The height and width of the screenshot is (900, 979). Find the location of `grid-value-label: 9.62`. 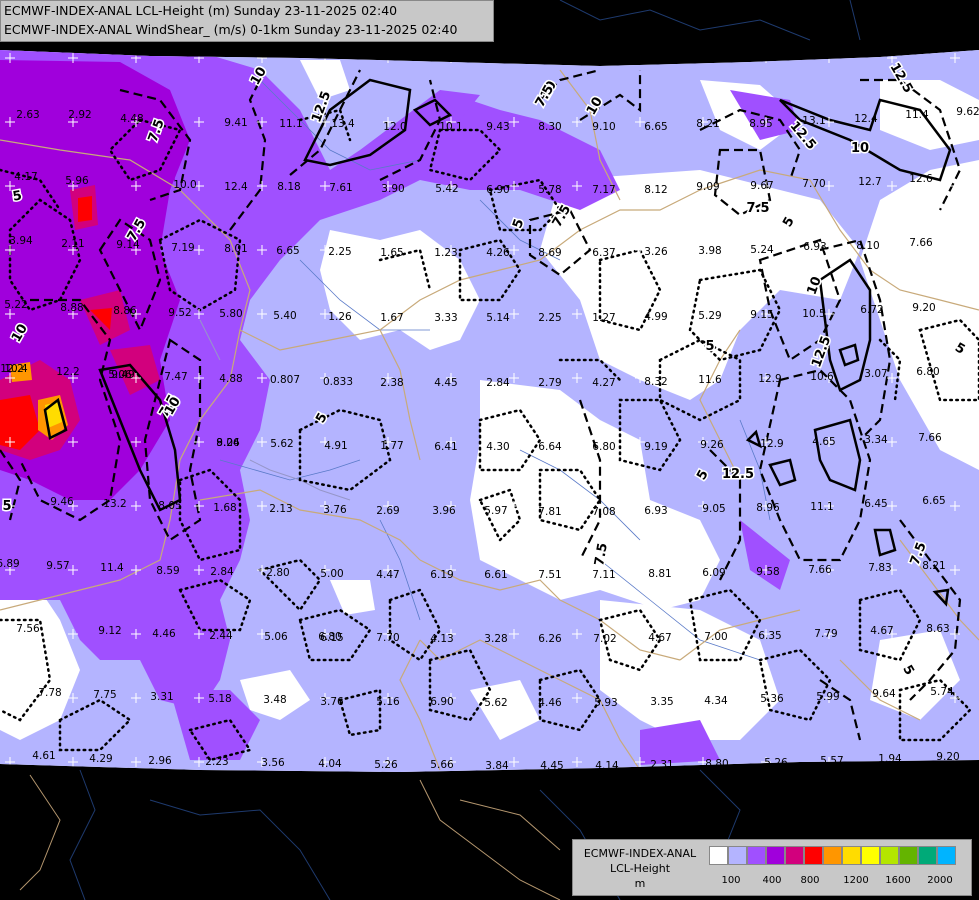

grid-value-label: 9.62 is located at coordinates (967, 112).